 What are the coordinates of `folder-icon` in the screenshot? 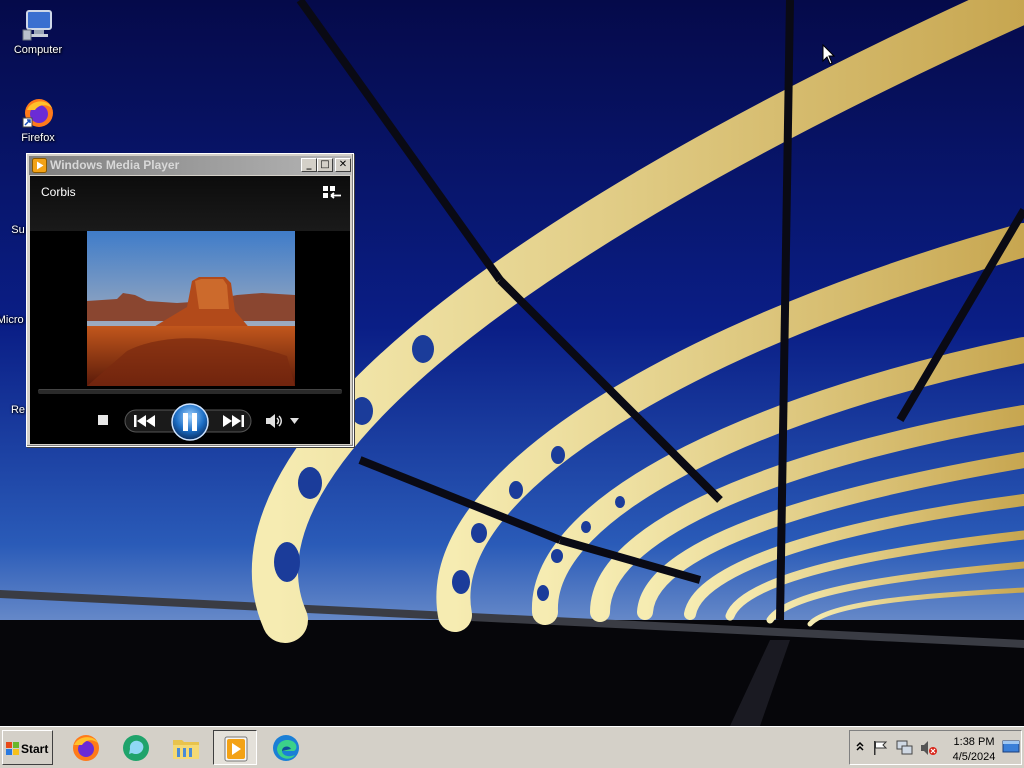 It's located at (186, 749).